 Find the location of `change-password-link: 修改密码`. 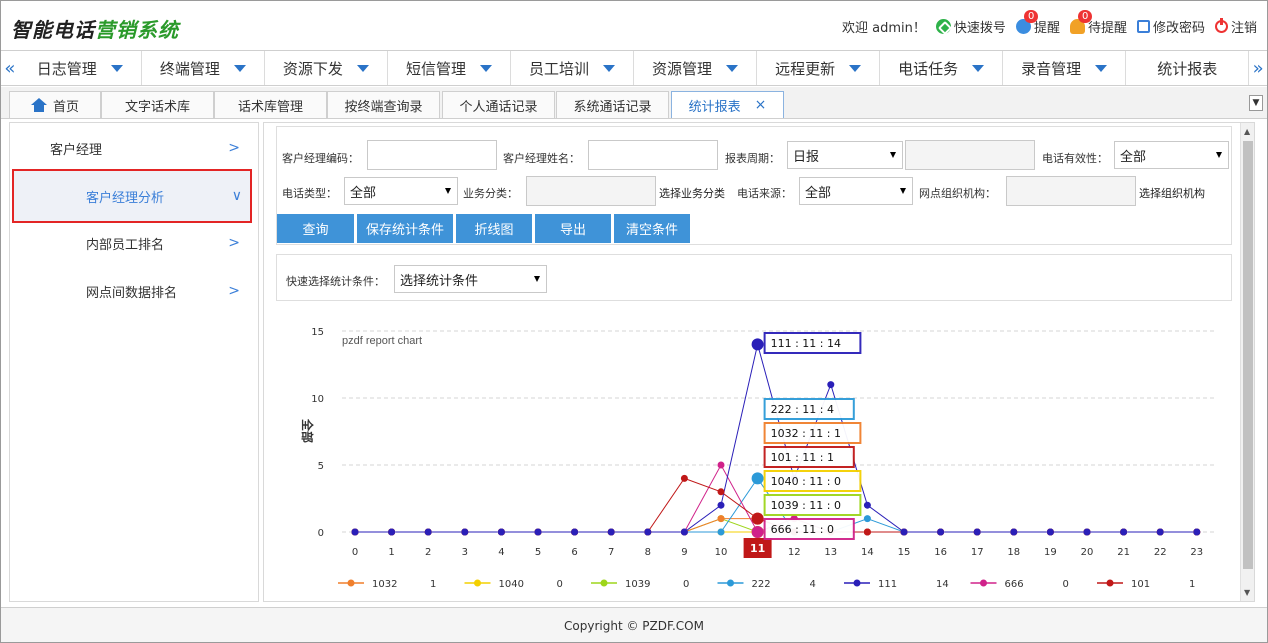

change-password-link: 修改密码 is located at coordinates (1170, 26).